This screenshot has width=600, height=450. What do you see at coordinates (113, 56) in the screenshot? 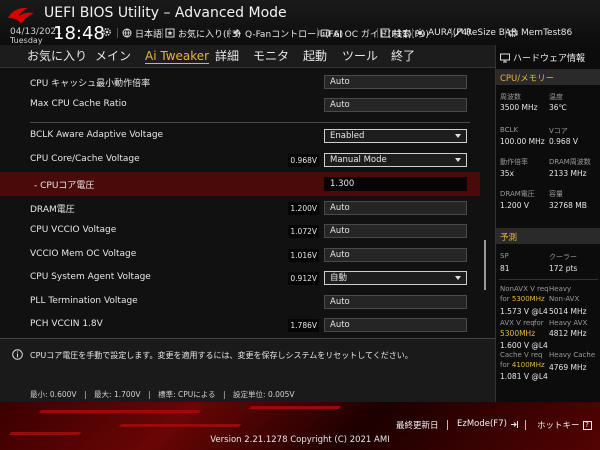
I see `tab-main: メイン` at bounding box center [113, 56].